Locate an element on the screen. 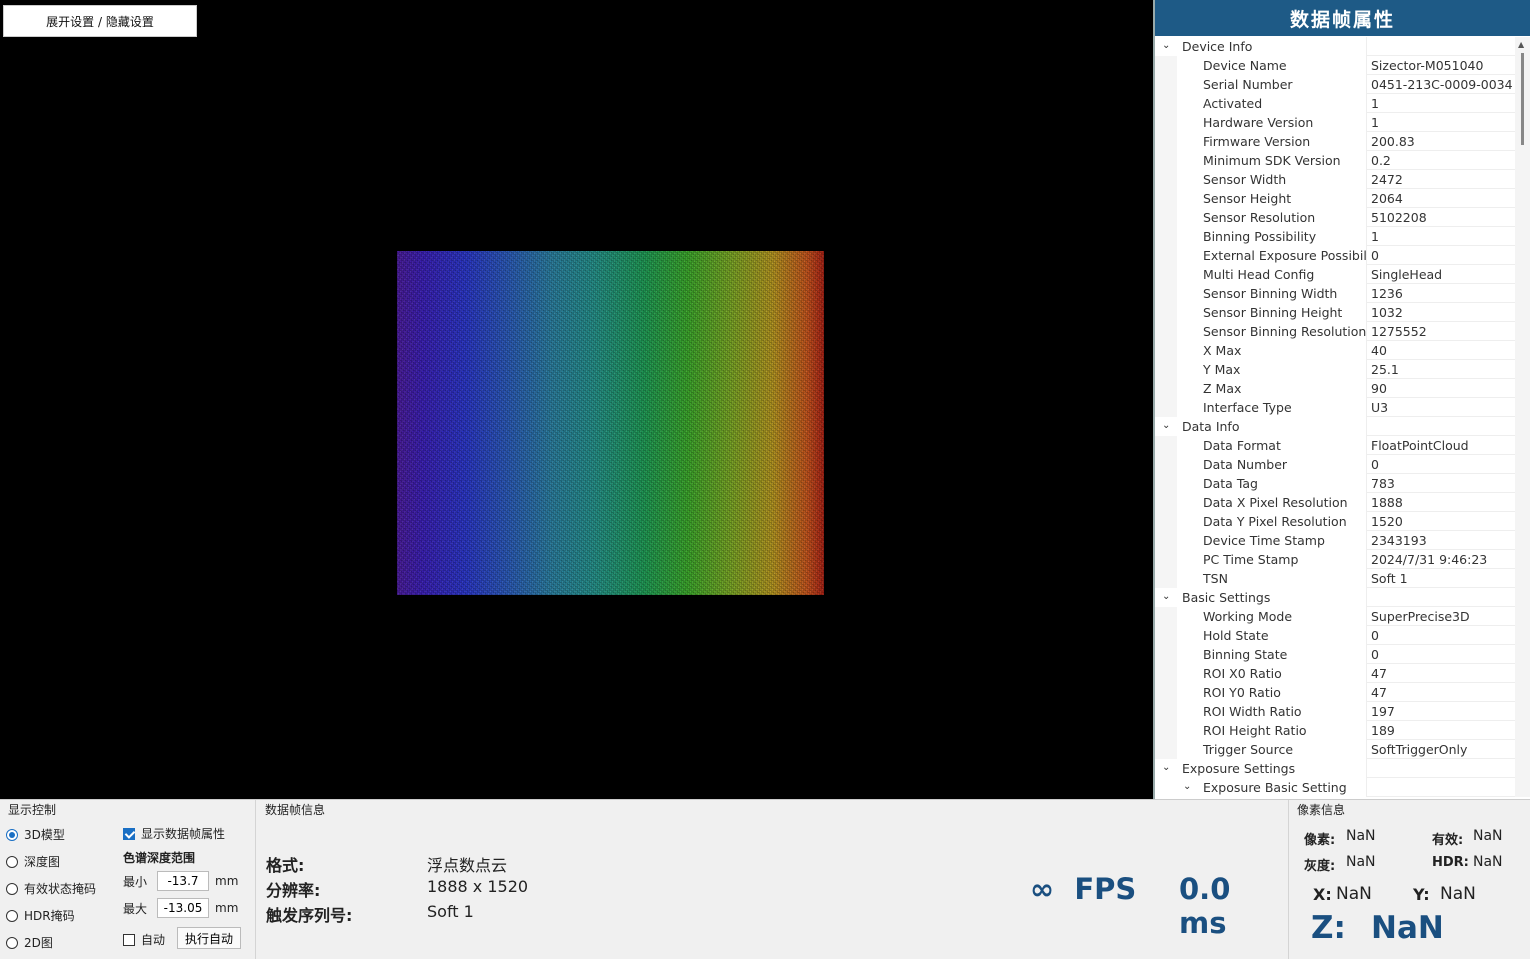  property-name: Hardware Version is located at coordinates (1261, 122).